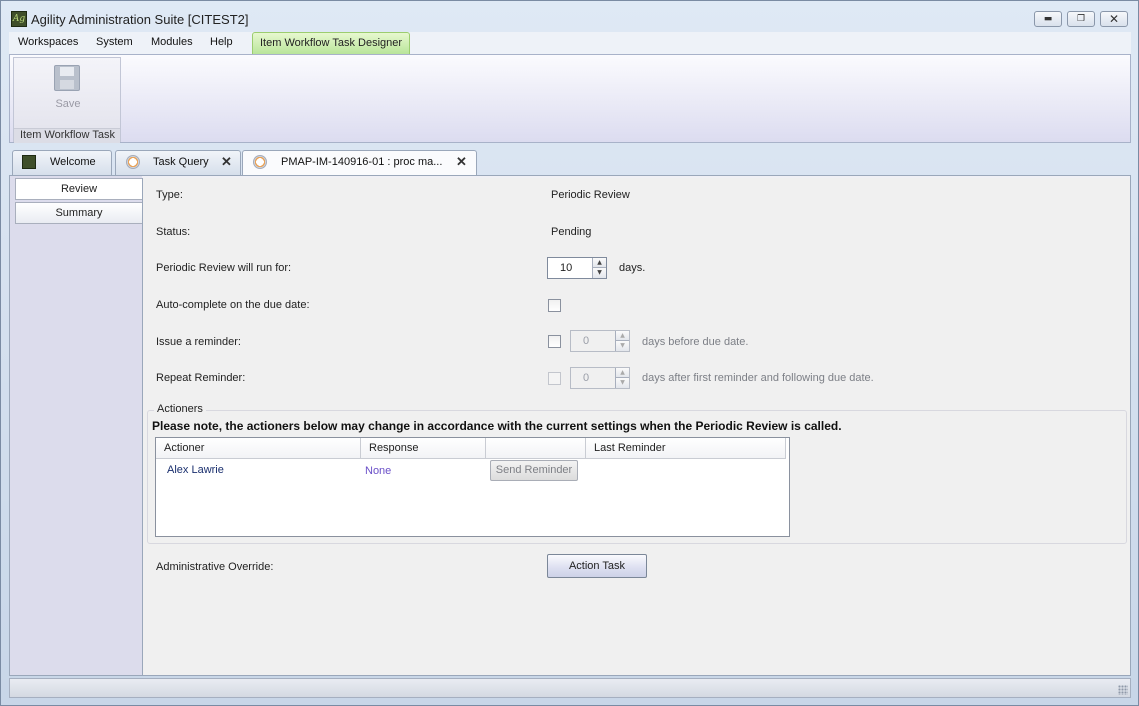  What do you see at coordinates (215, 567) in the screenshot?
I see `admin-override-label: Administrative Override:` at bounding box center [215, 567].